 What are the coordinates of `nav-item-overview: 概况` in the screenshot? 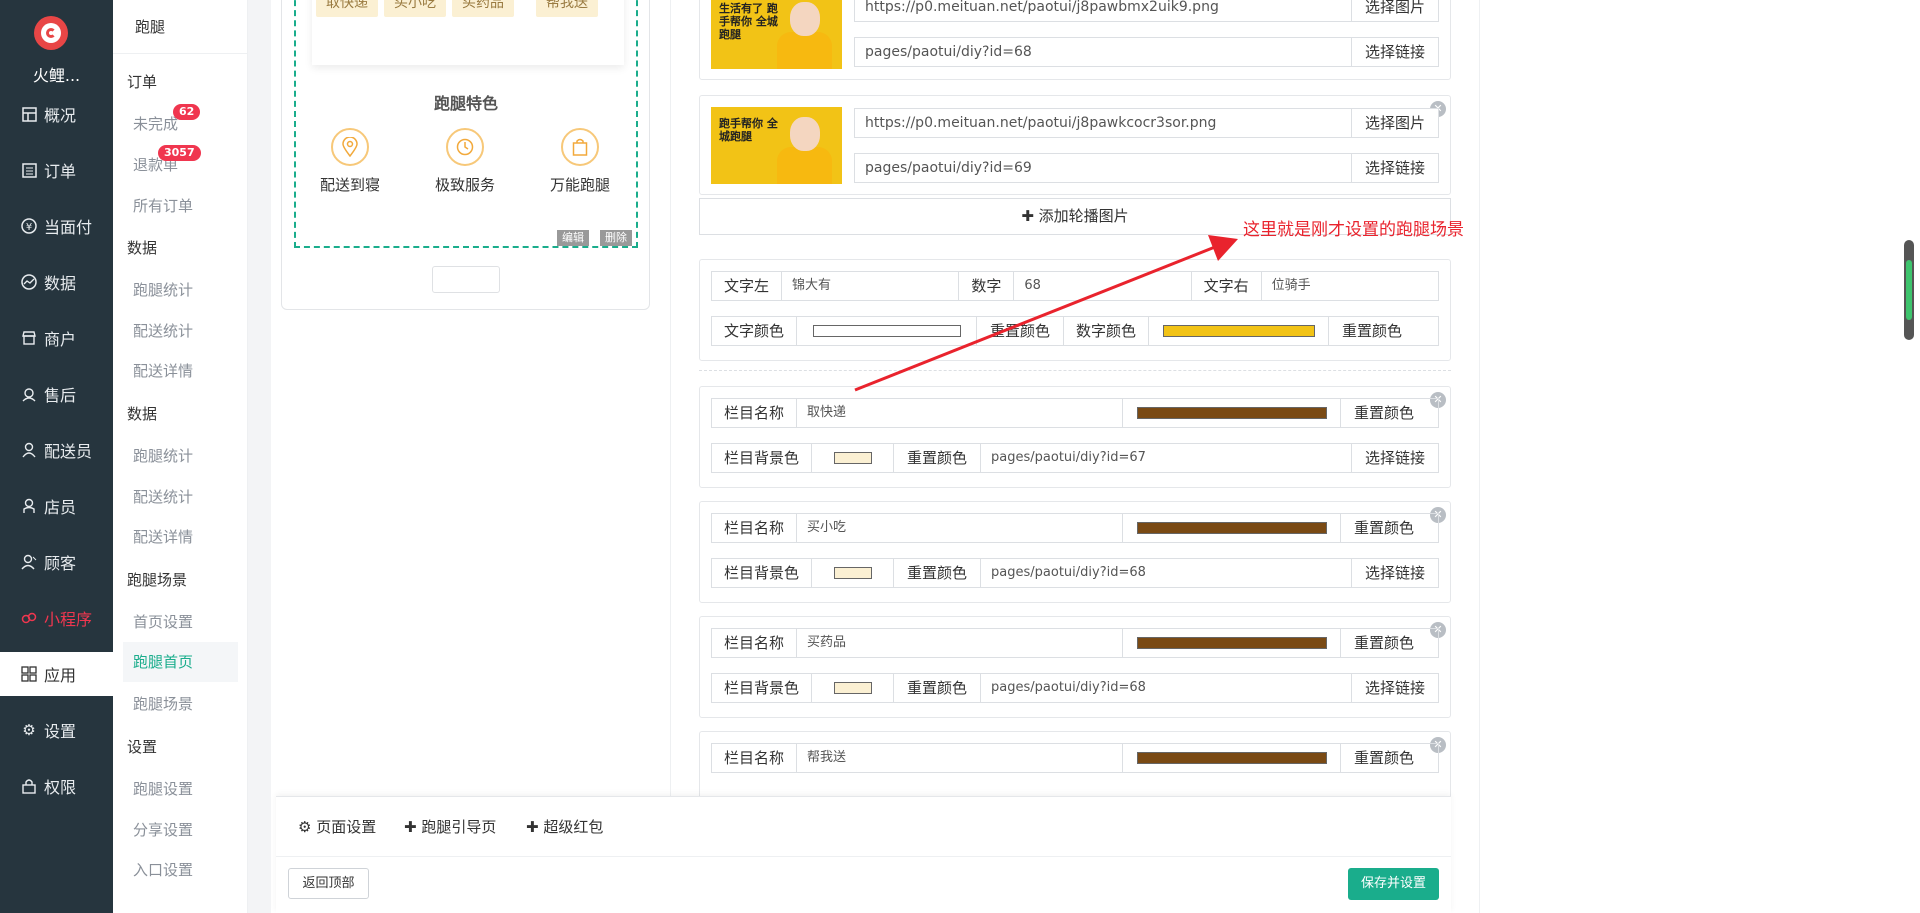 It's located at (56, 114).